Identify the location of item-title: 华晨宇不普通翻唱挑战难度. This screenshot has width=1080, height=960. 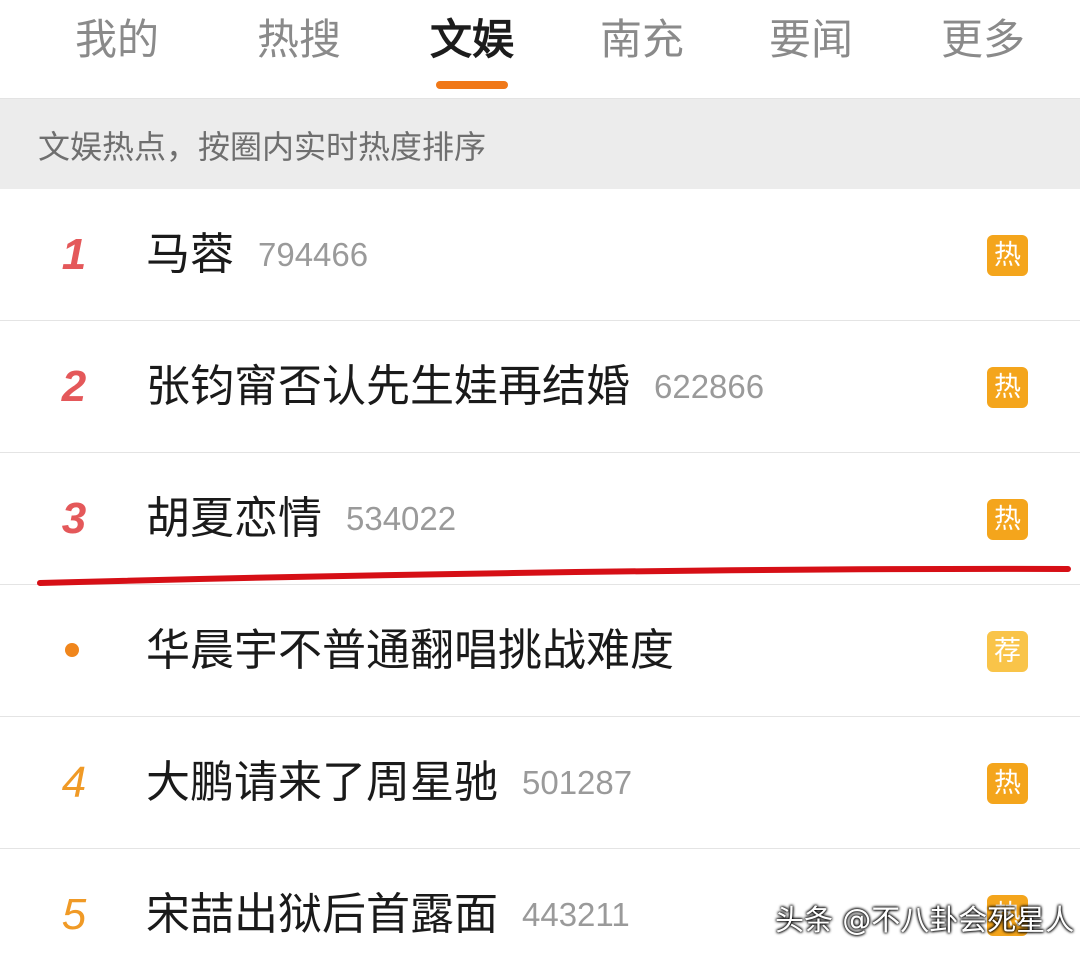
(410, 650).